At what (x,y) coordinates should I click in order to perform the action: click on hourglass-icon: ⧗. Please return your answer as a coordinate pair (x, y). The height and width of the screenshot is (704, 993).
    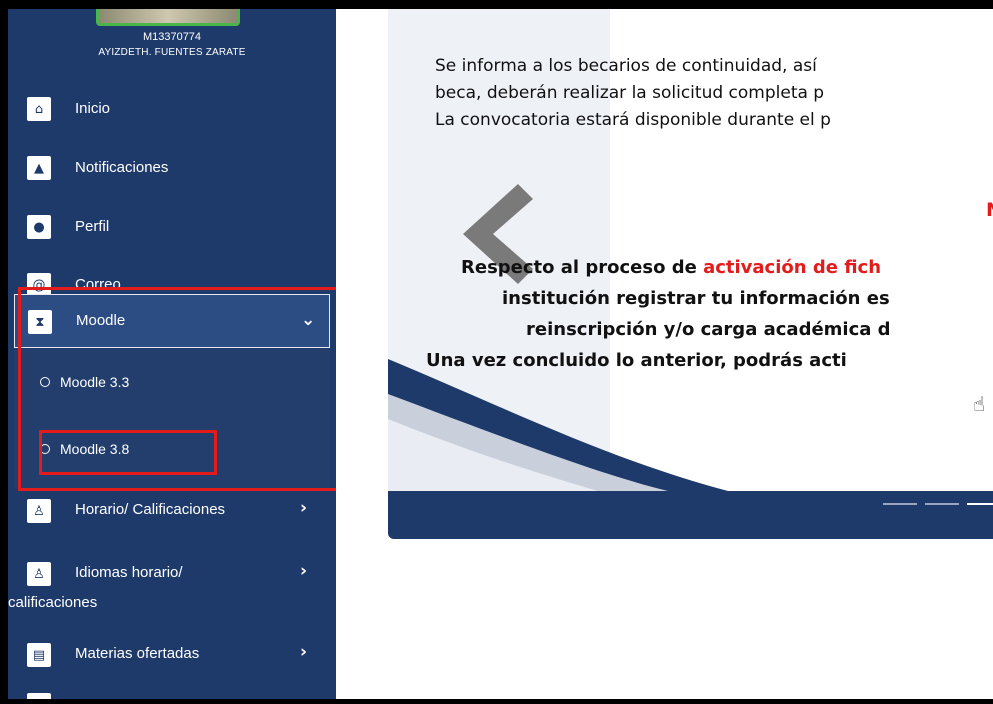
    Looking at the image, I should click on (40, 322).